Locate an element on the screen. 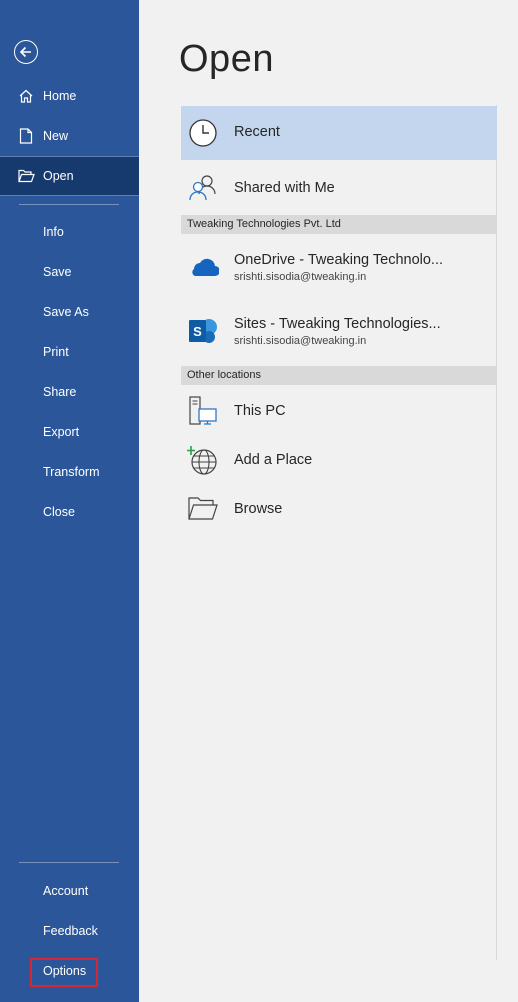 The height and width of the screenshot is (1002, 518). sidebar-item-label: Info is located at coordinates (53, 232).